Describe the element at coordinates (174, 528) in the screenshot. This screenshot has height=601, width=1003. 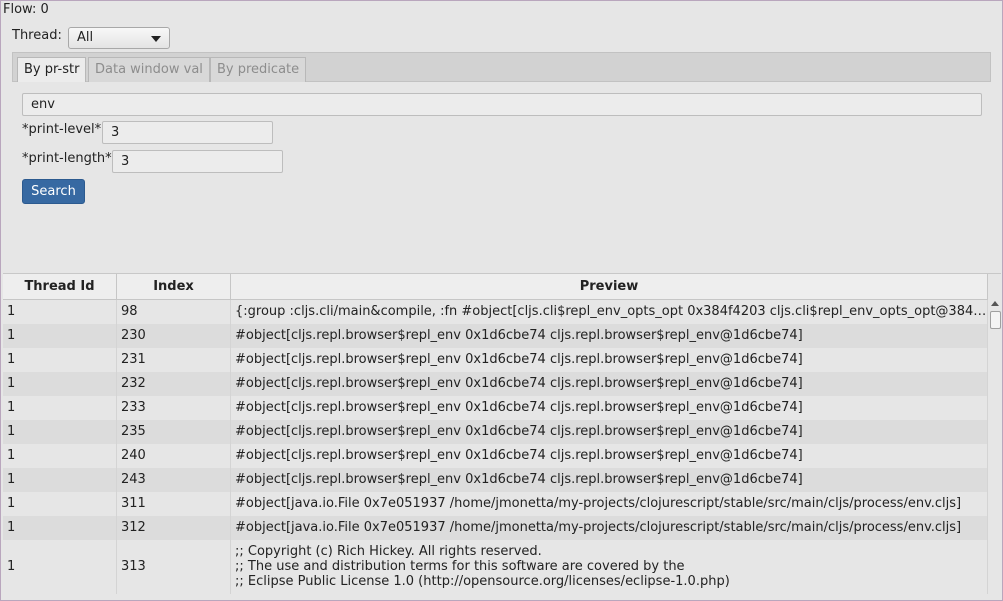
I see `cell-index: 312` at that location.